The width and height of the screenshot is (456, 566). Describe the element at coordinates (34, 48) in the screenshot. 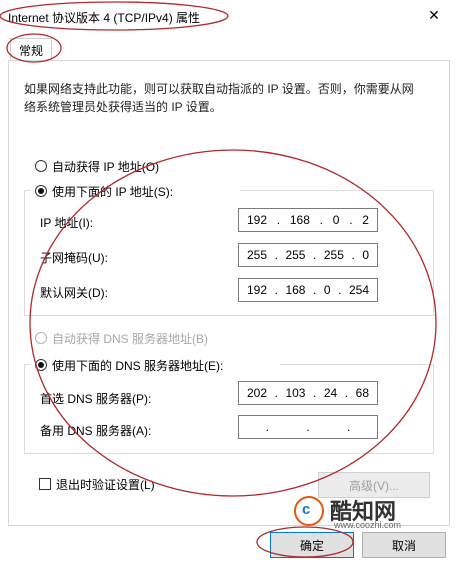

I see `annotation-ellipse-tab` at that location.